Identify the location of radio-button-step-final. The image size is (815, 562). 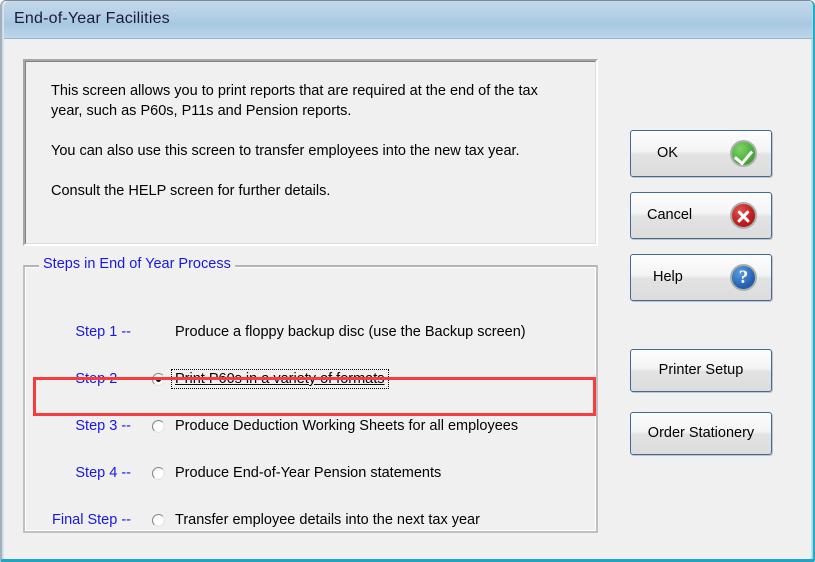
(158, 520).